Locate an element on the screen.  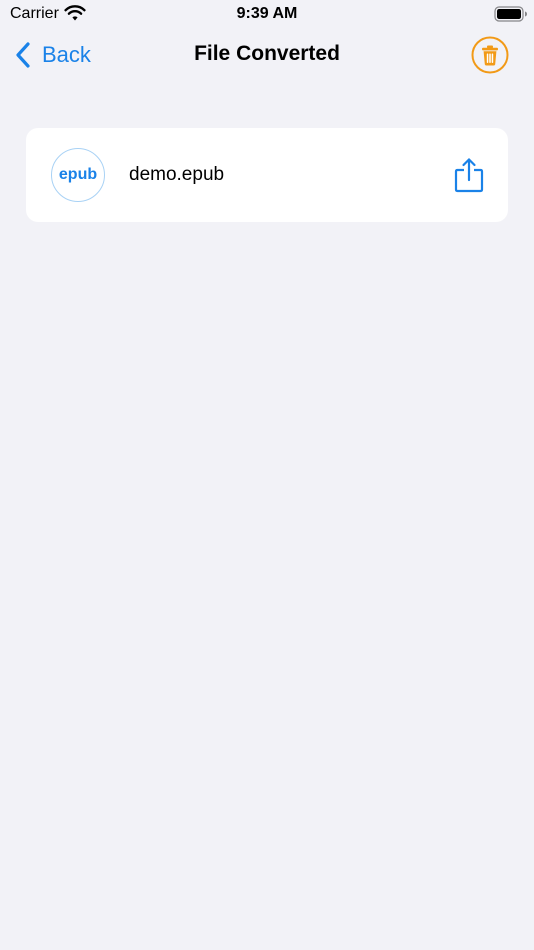
back-label: Back is located at coordinates (66, 54).